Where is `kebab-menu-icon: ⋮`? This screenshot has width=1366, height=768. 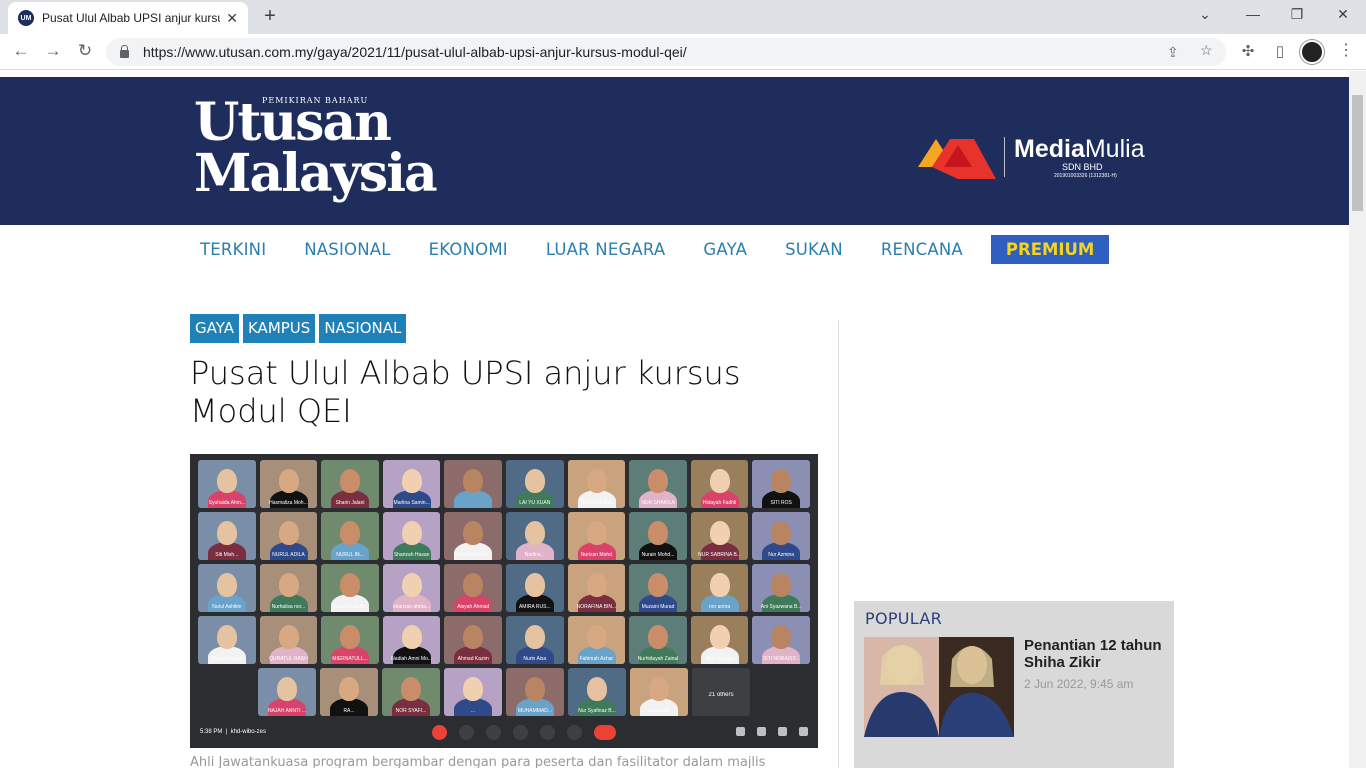
kebab-menu-icon: ⋮ is located at coordinates (1346, 50).